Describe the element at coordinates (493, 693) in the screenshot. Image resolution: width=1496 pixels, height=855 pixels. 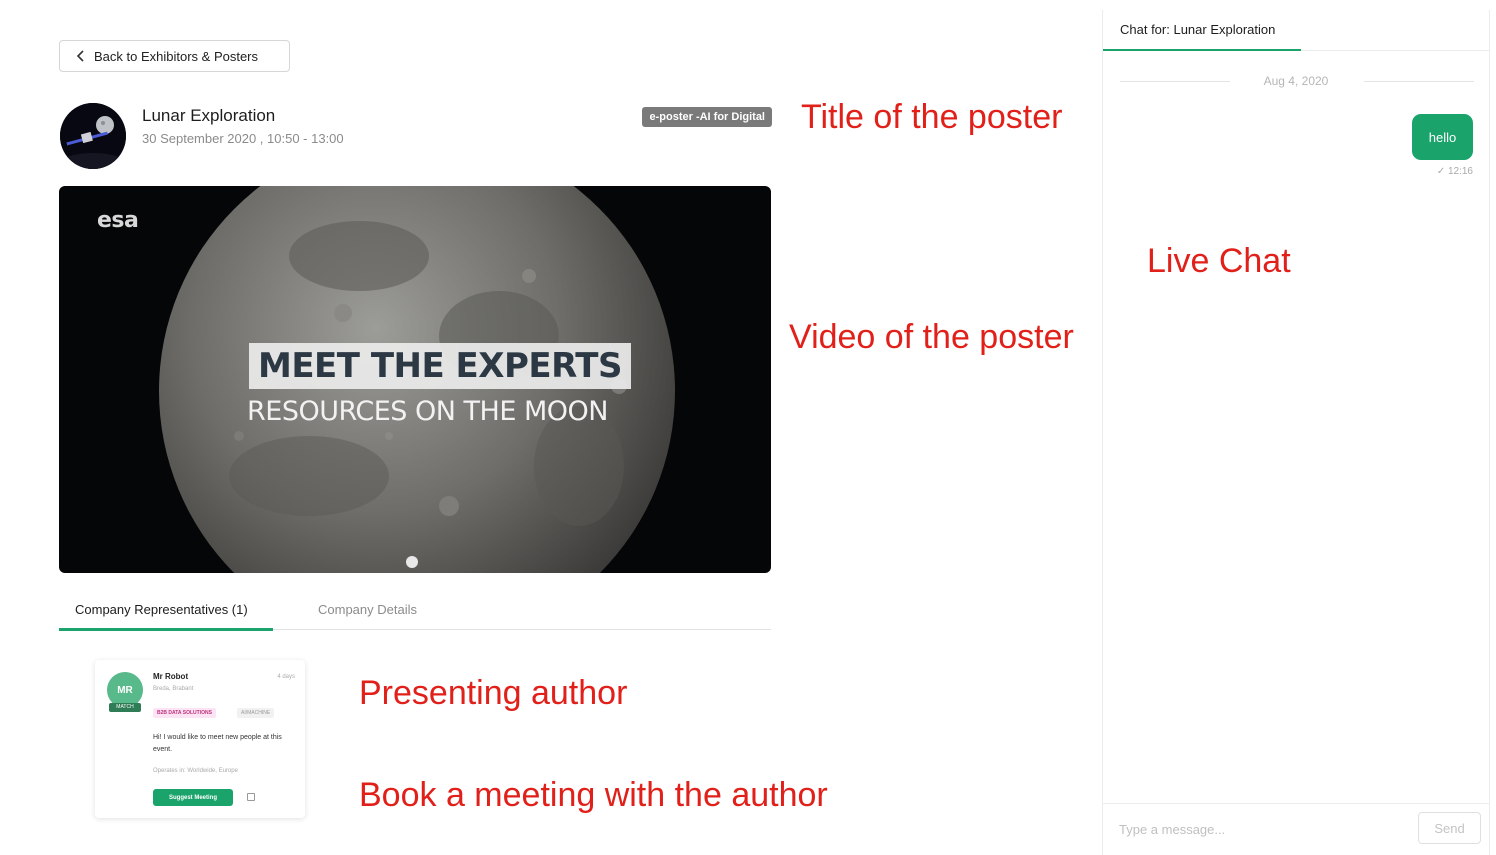
I see `annotation-author: Presenting author` at that location.